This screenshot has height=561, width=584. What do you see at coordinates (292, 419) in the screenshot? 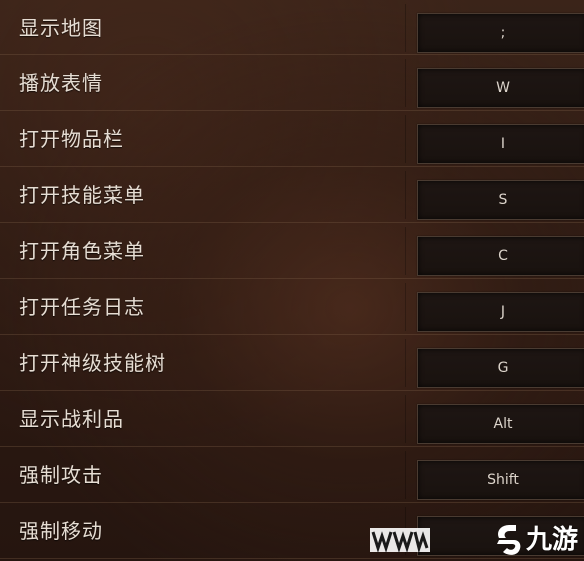
I see `keybinding-row-show-loot: 显示战利品 Alt` at bounding box center [292, 419].